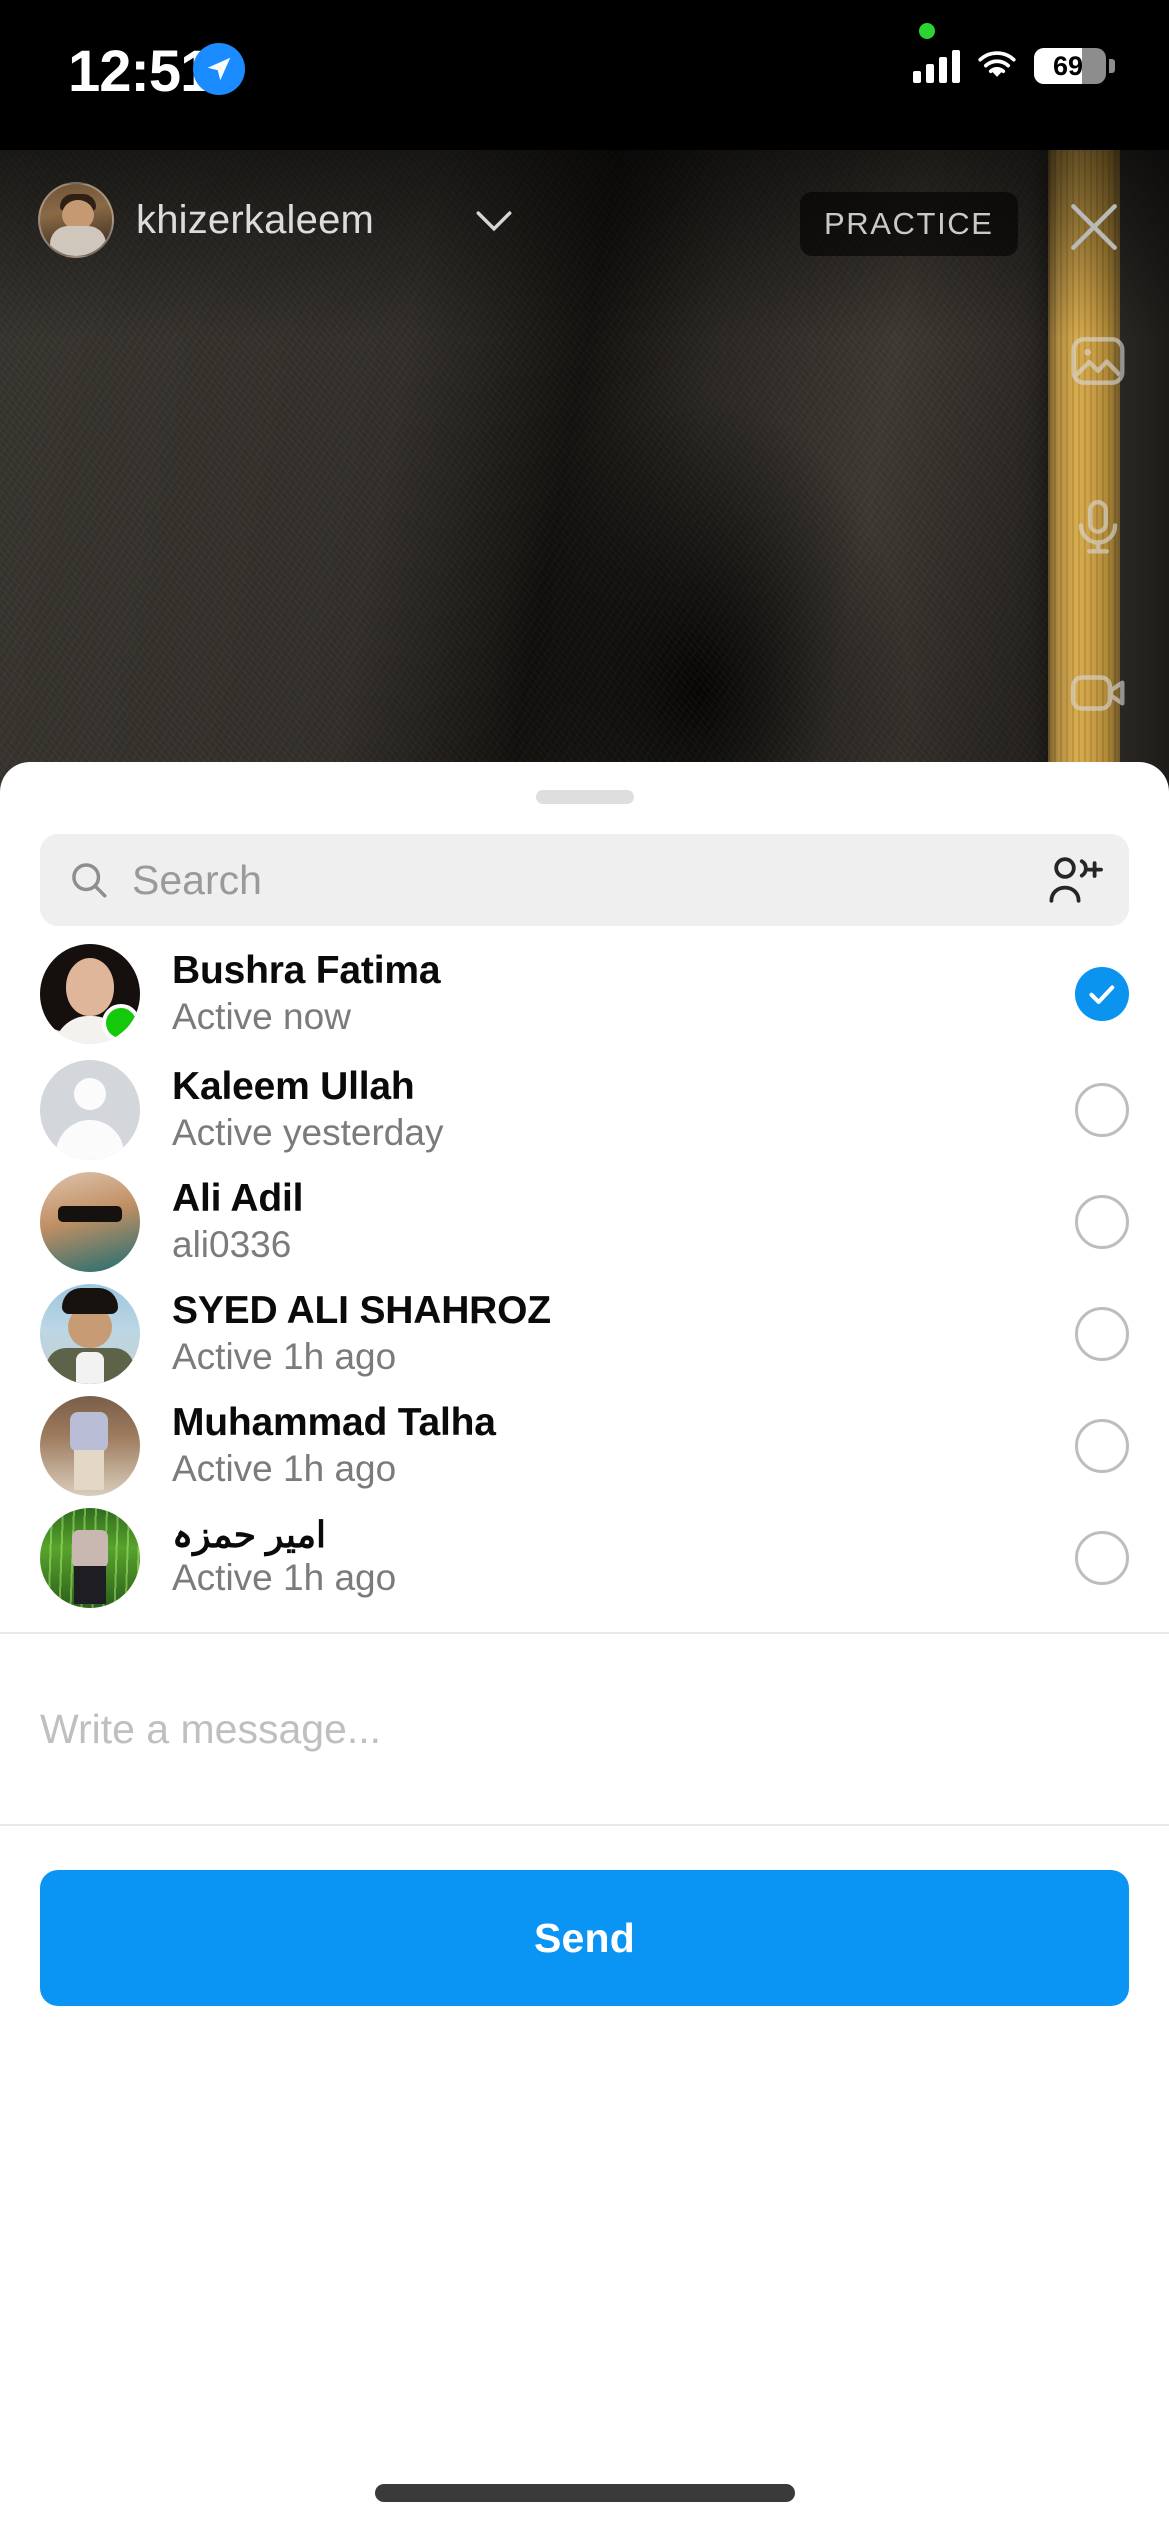 The width and height of the screenshot is (1169, 2532). I want to click on list-item: Bushra Fatima Active now, so click(584, 994).